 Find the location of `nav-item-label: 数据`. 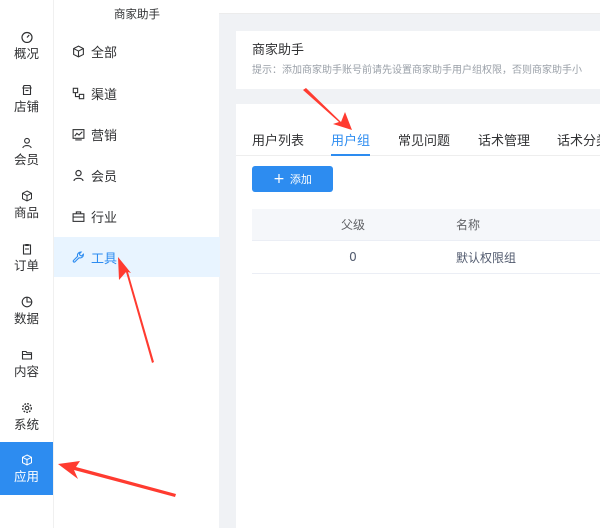

nav-item-label: 数据 is located at coordinates (26, 318).